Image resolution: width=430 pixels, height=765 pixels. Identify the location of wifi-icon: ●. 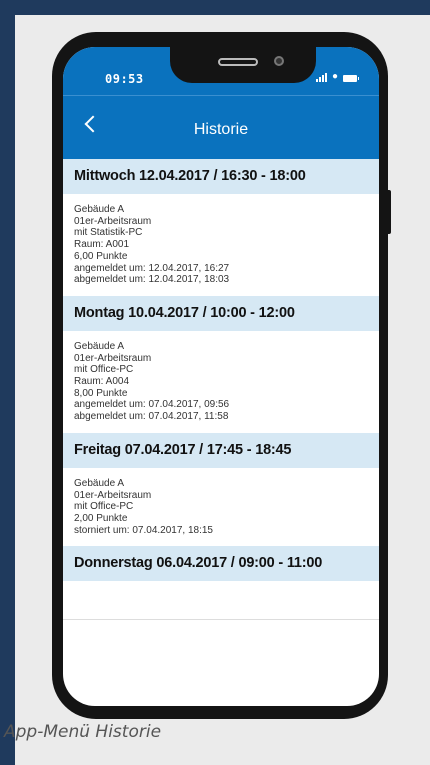
(334, 76).